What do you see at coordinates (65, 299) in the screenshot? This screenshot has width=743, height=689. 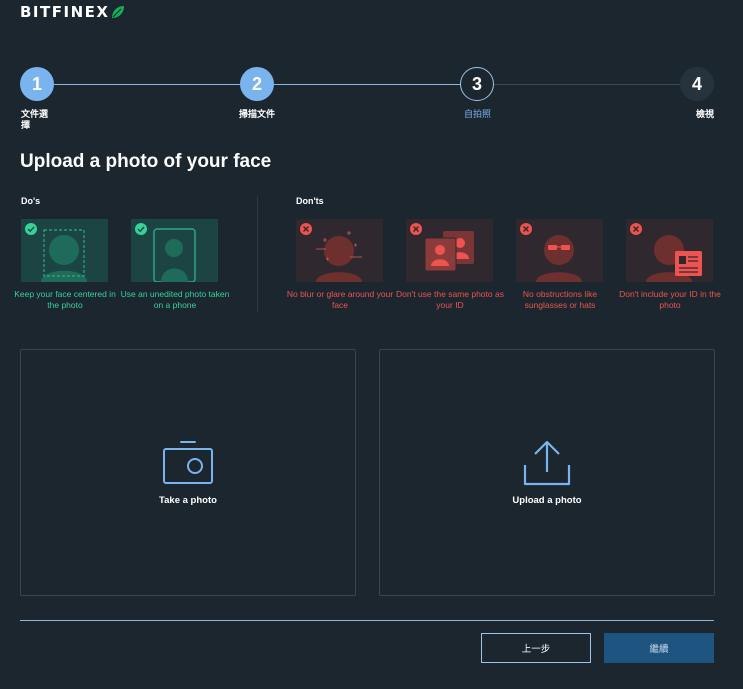 I see `face-centered-caption: Keep your face centered in the photo` at bounding box center [65, 299].